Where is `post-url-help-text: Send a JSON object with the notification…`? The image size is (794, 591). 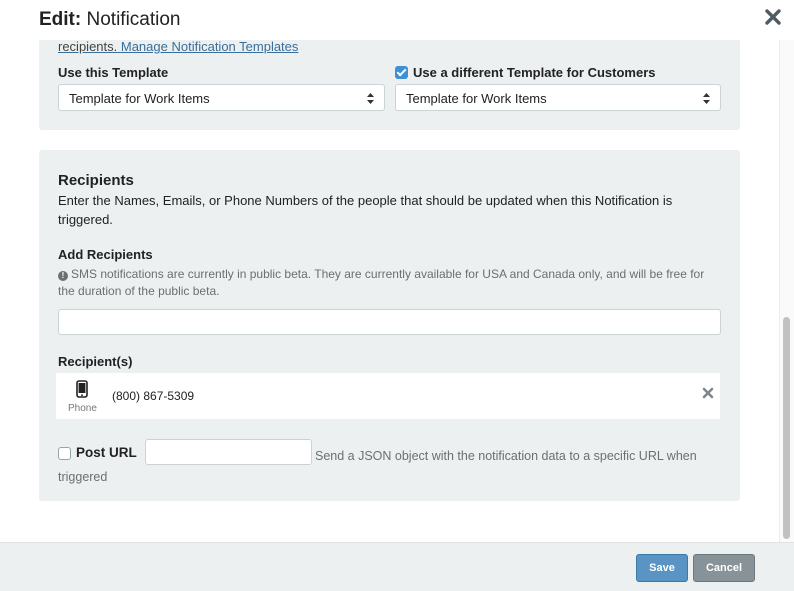
post-url-help-text: Send a JSON object with the notification… is located at coordinates (377, 466).